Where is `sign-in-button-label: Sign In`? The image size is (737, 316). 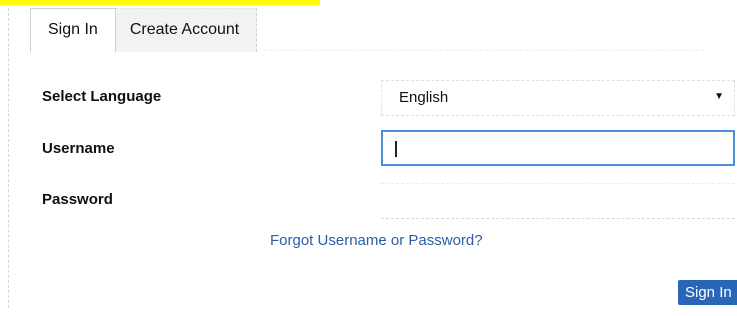 sign-in-button-label: Sign In is located at coordinates (708, 292).